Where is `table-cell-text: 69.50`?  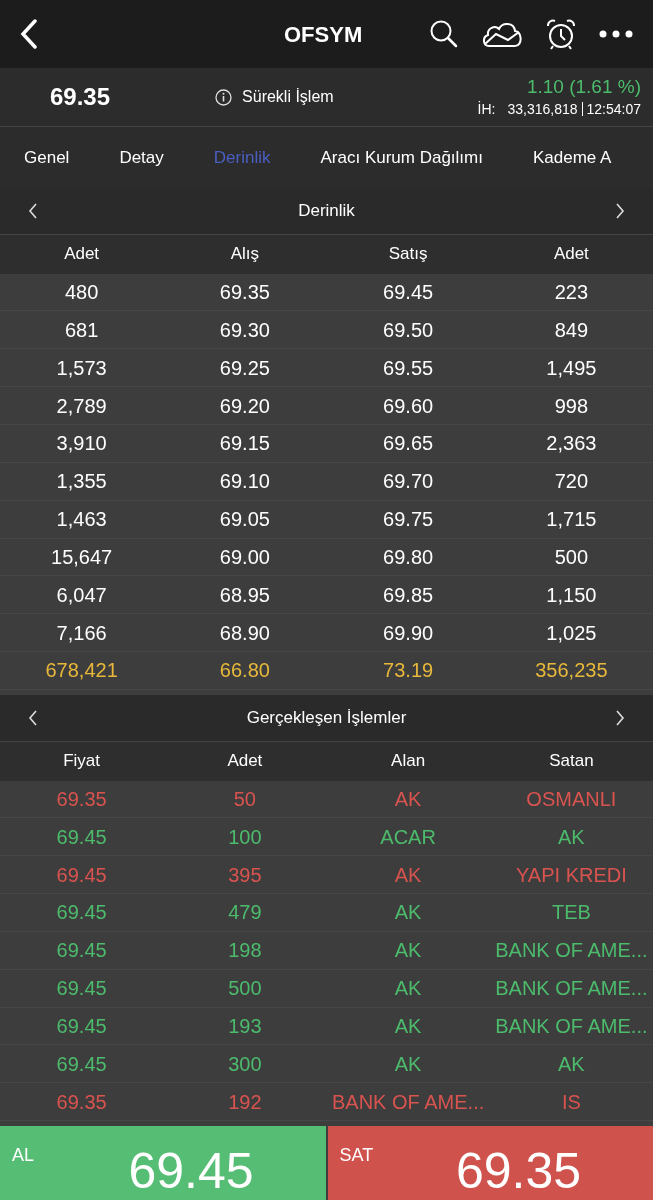
table-cell-text: 69.50 is located at coordinates (408, 330).